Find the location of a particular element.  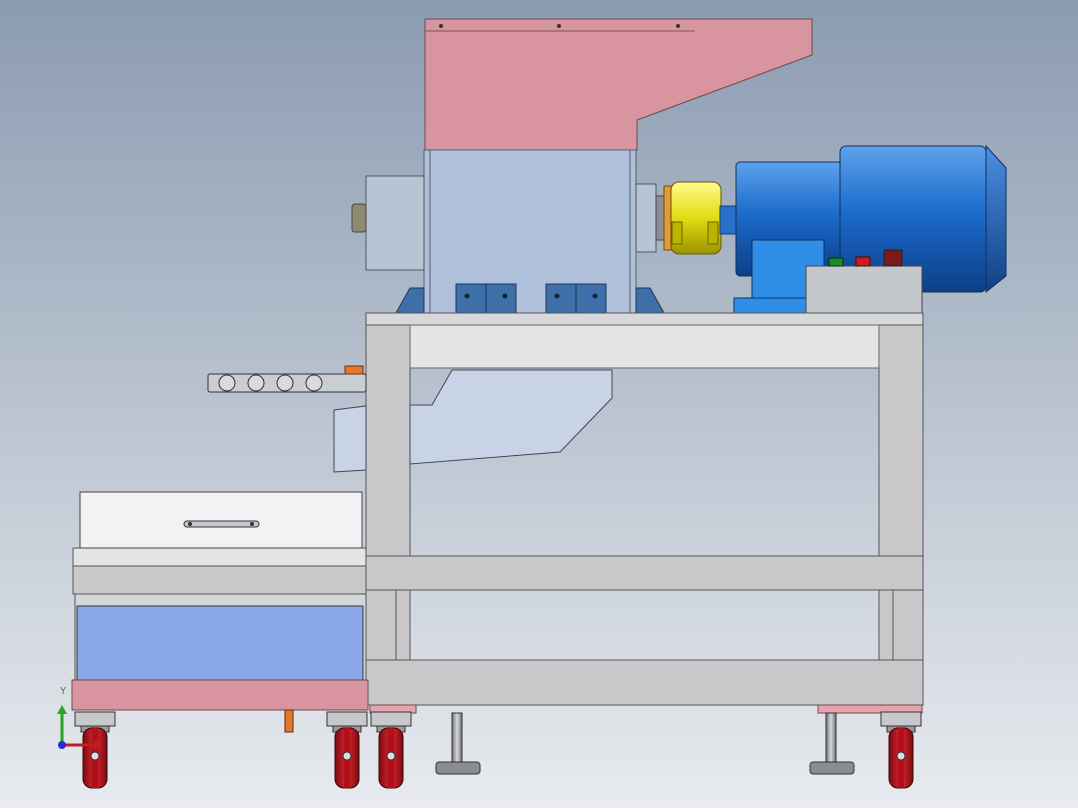

collection-bin is located at coordinates (220, 629).